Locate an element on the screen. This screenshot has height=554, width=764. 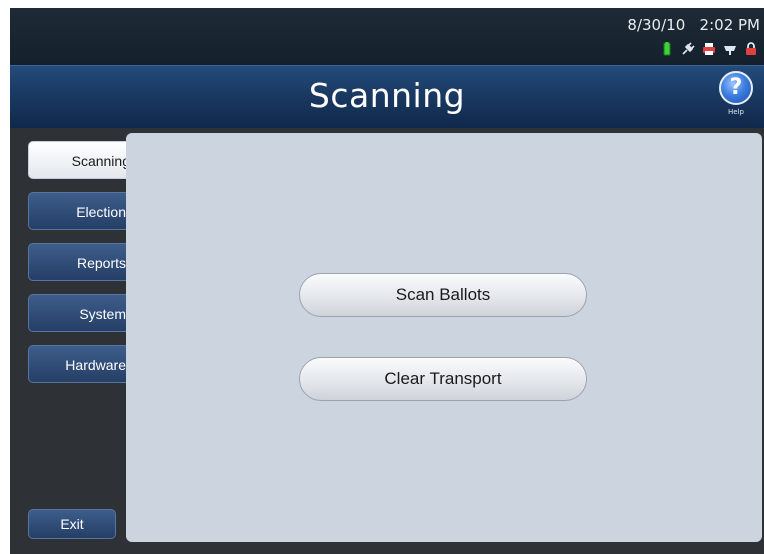
tab-scanning: Scanning is located at coordinates (82, 160).